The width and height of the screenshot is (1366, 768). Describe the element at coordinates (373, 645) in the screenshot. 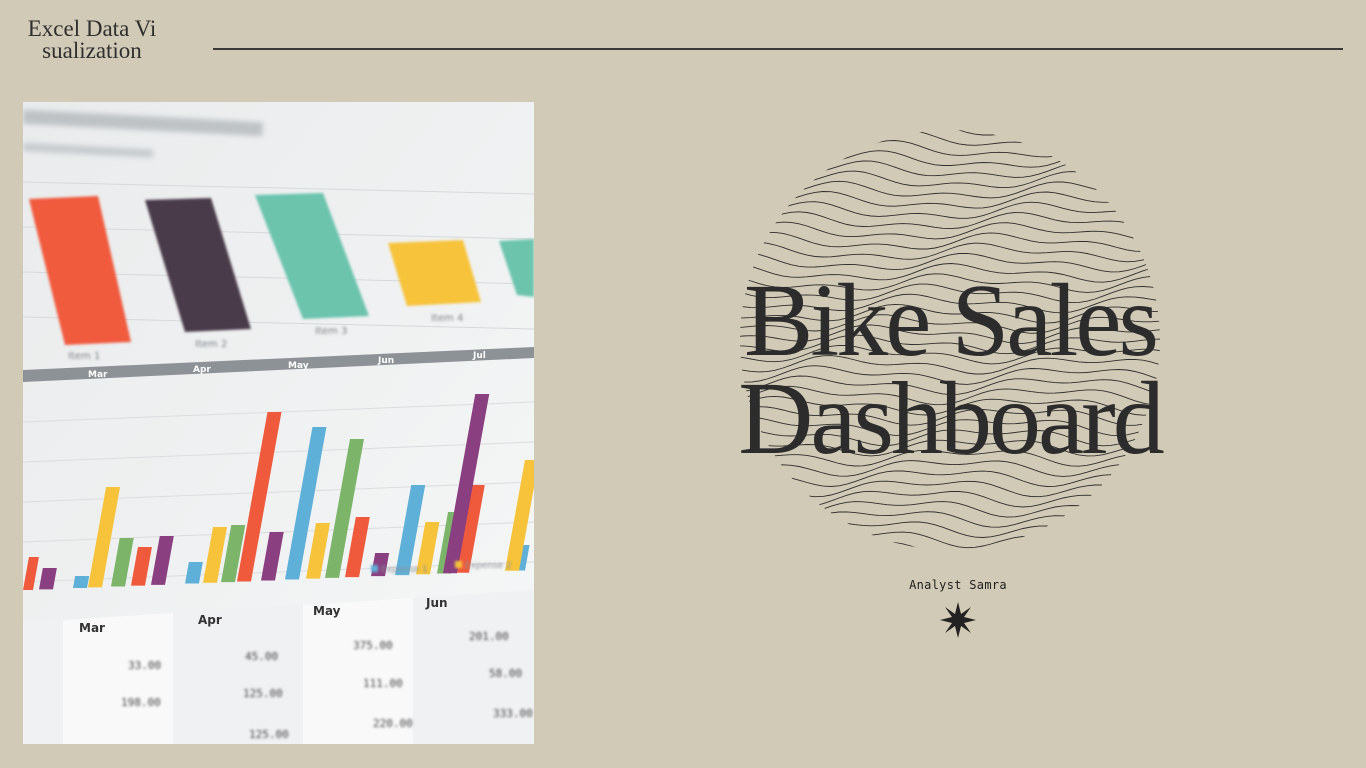

I see `svg-text: 375.00` at that location.